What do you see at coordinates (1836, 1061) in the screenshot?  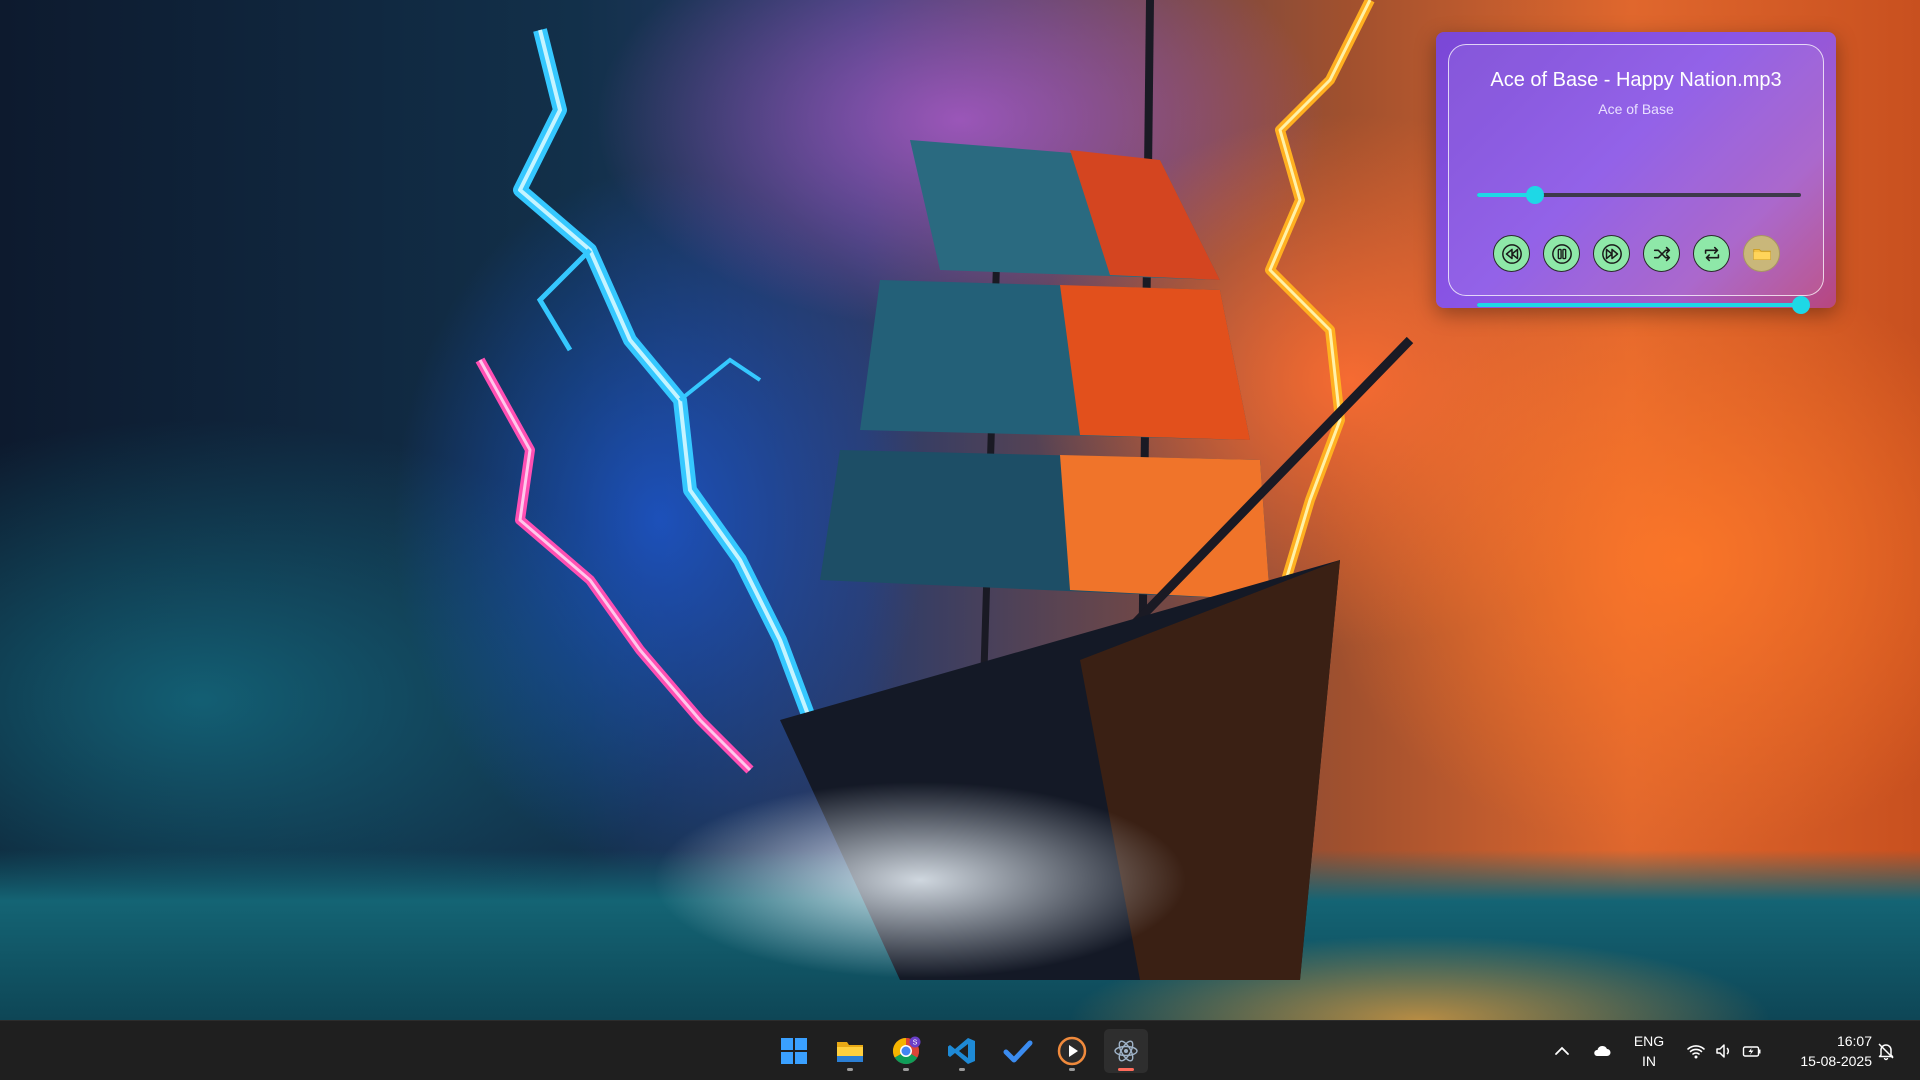 I see `clock-date: 15-08-2025` at bounding box center [1836, 1061].